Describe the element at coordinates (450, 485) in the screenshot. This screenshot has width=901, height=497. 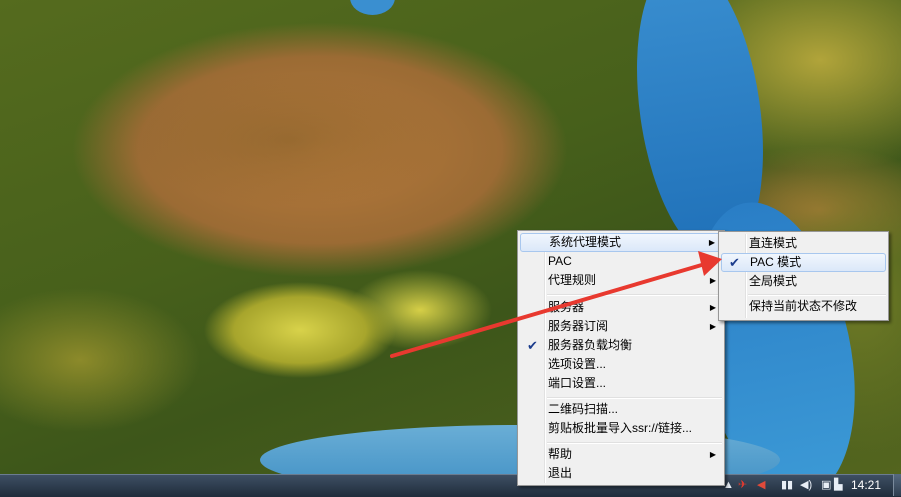
I see `taskbar` at that location.